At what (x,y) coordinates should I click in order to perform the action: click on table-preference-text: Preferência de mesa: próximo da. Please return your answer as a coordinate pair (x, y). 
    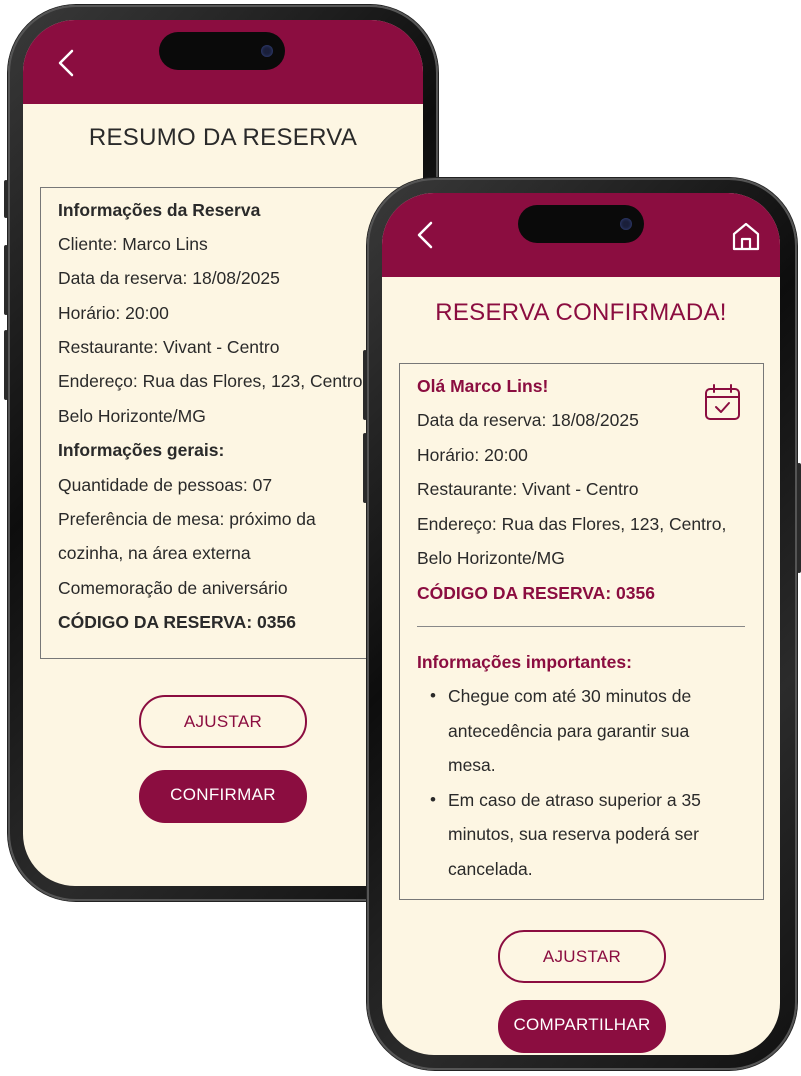
    Looking at the image, I should click on (187, 519).